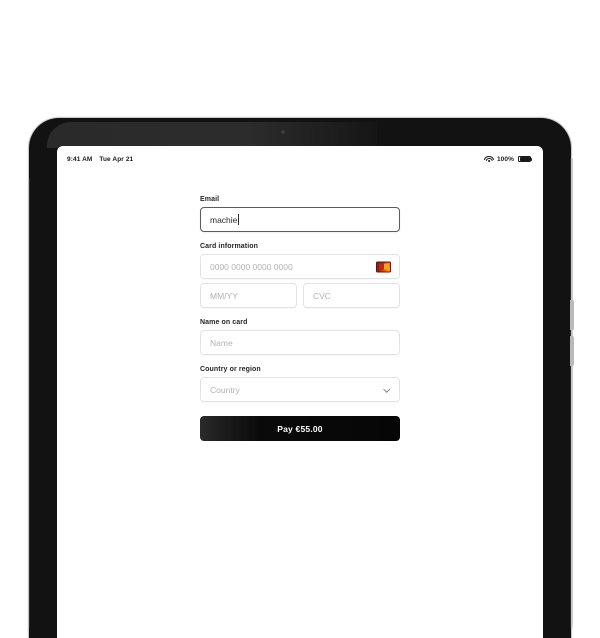 This screenshot has width=600, height=638. Describe the element at coordinates (572, 315) in the screenshot. I see `volume-up-button` at that location.